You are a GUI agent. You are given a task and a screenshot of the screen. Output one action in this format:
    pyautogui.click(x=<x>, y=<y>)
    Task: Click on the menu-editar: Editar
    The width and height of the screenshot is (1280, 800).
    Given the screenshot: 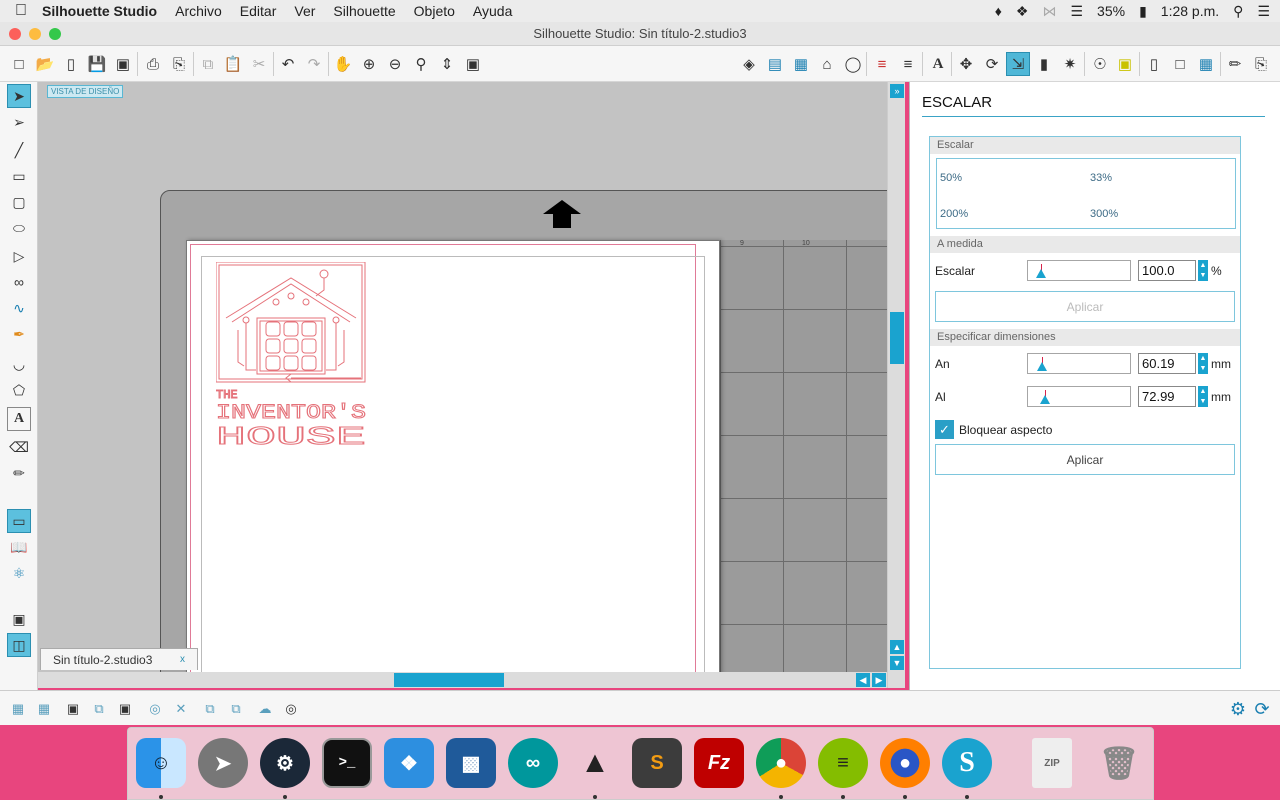 What is the action you would take?
    pyautogui.click(x=258, y=11)
    